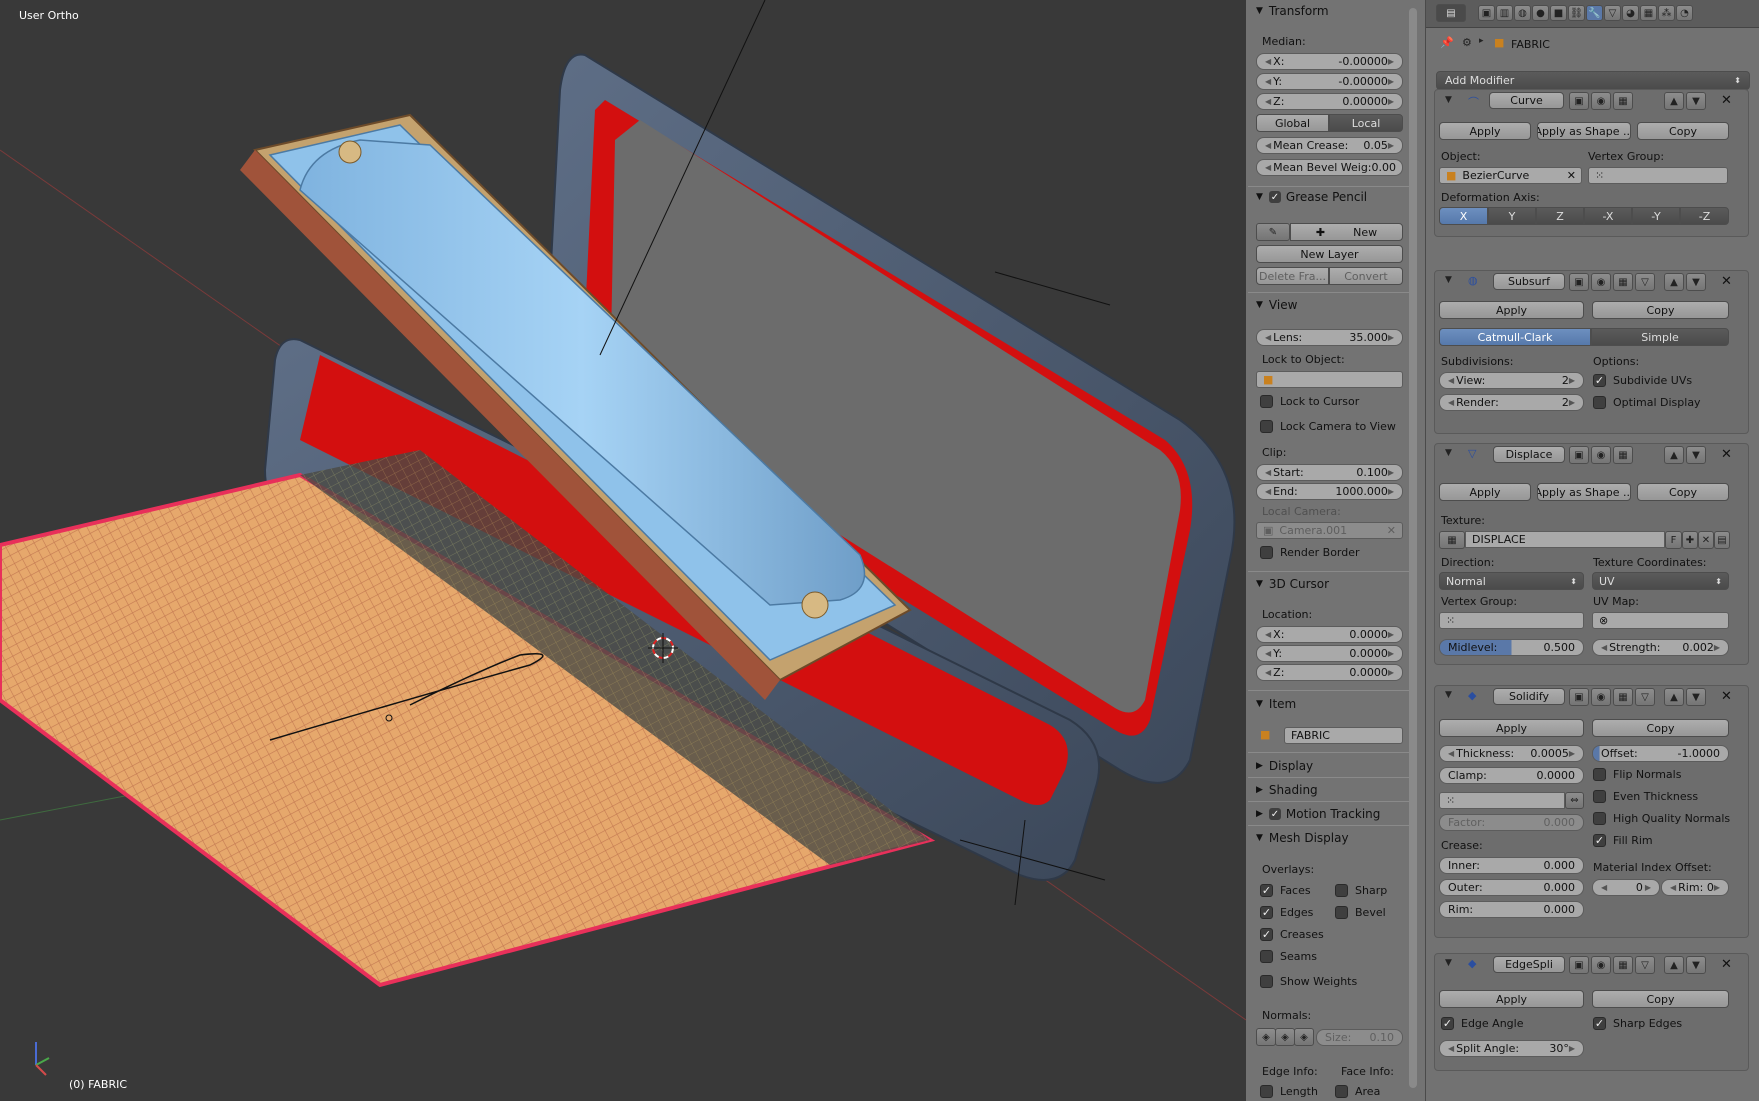  Describe the element at coordinates (1310, 552) in the screenshot. I see `render-border-checkbox: Render Border` at that location.